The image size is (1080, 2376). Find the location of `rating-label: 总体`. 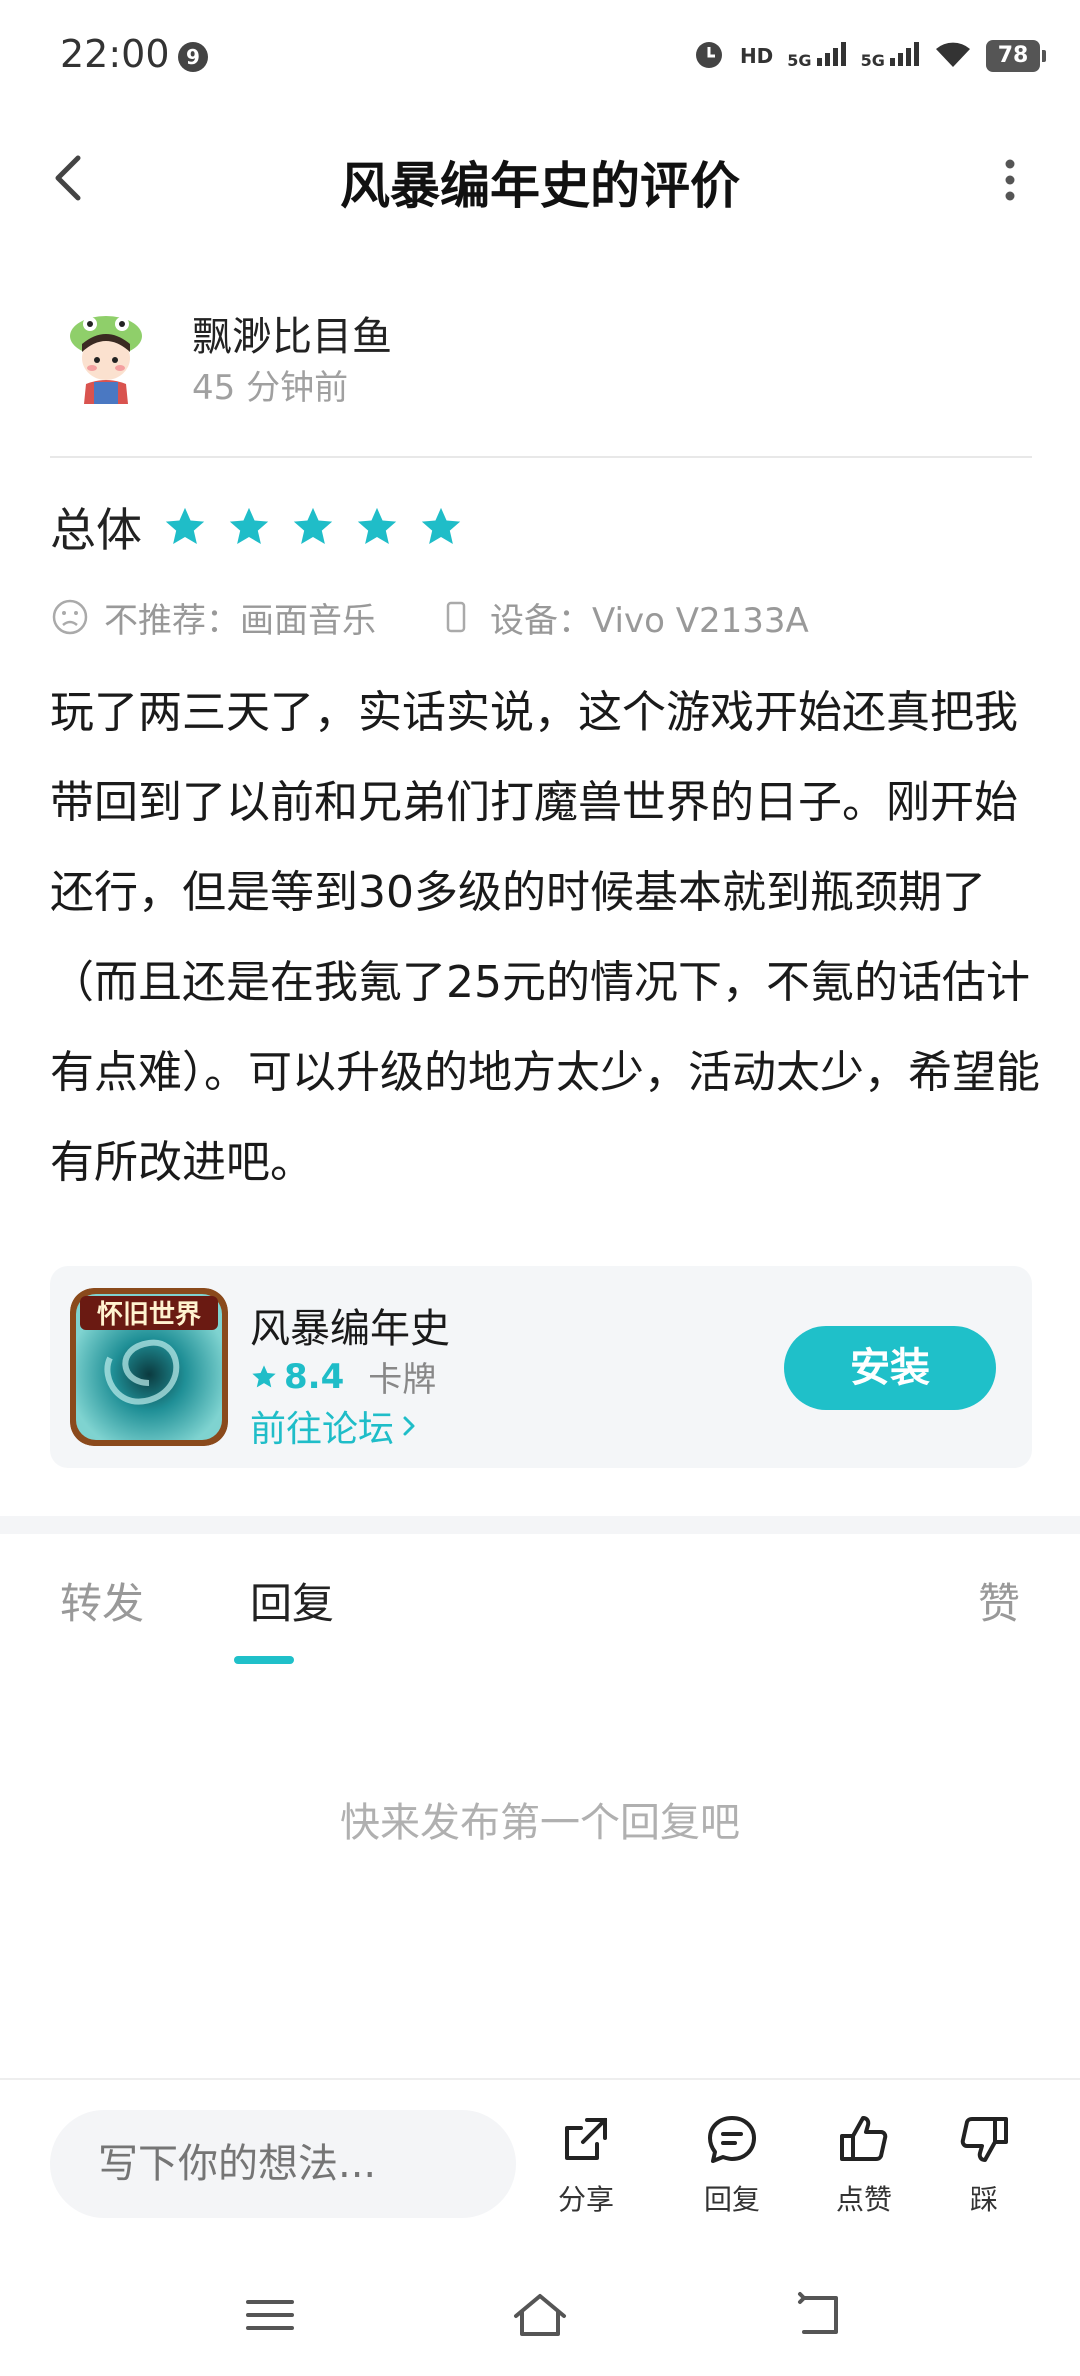

rating-label: 总体 is located at coordinates (96, 530).